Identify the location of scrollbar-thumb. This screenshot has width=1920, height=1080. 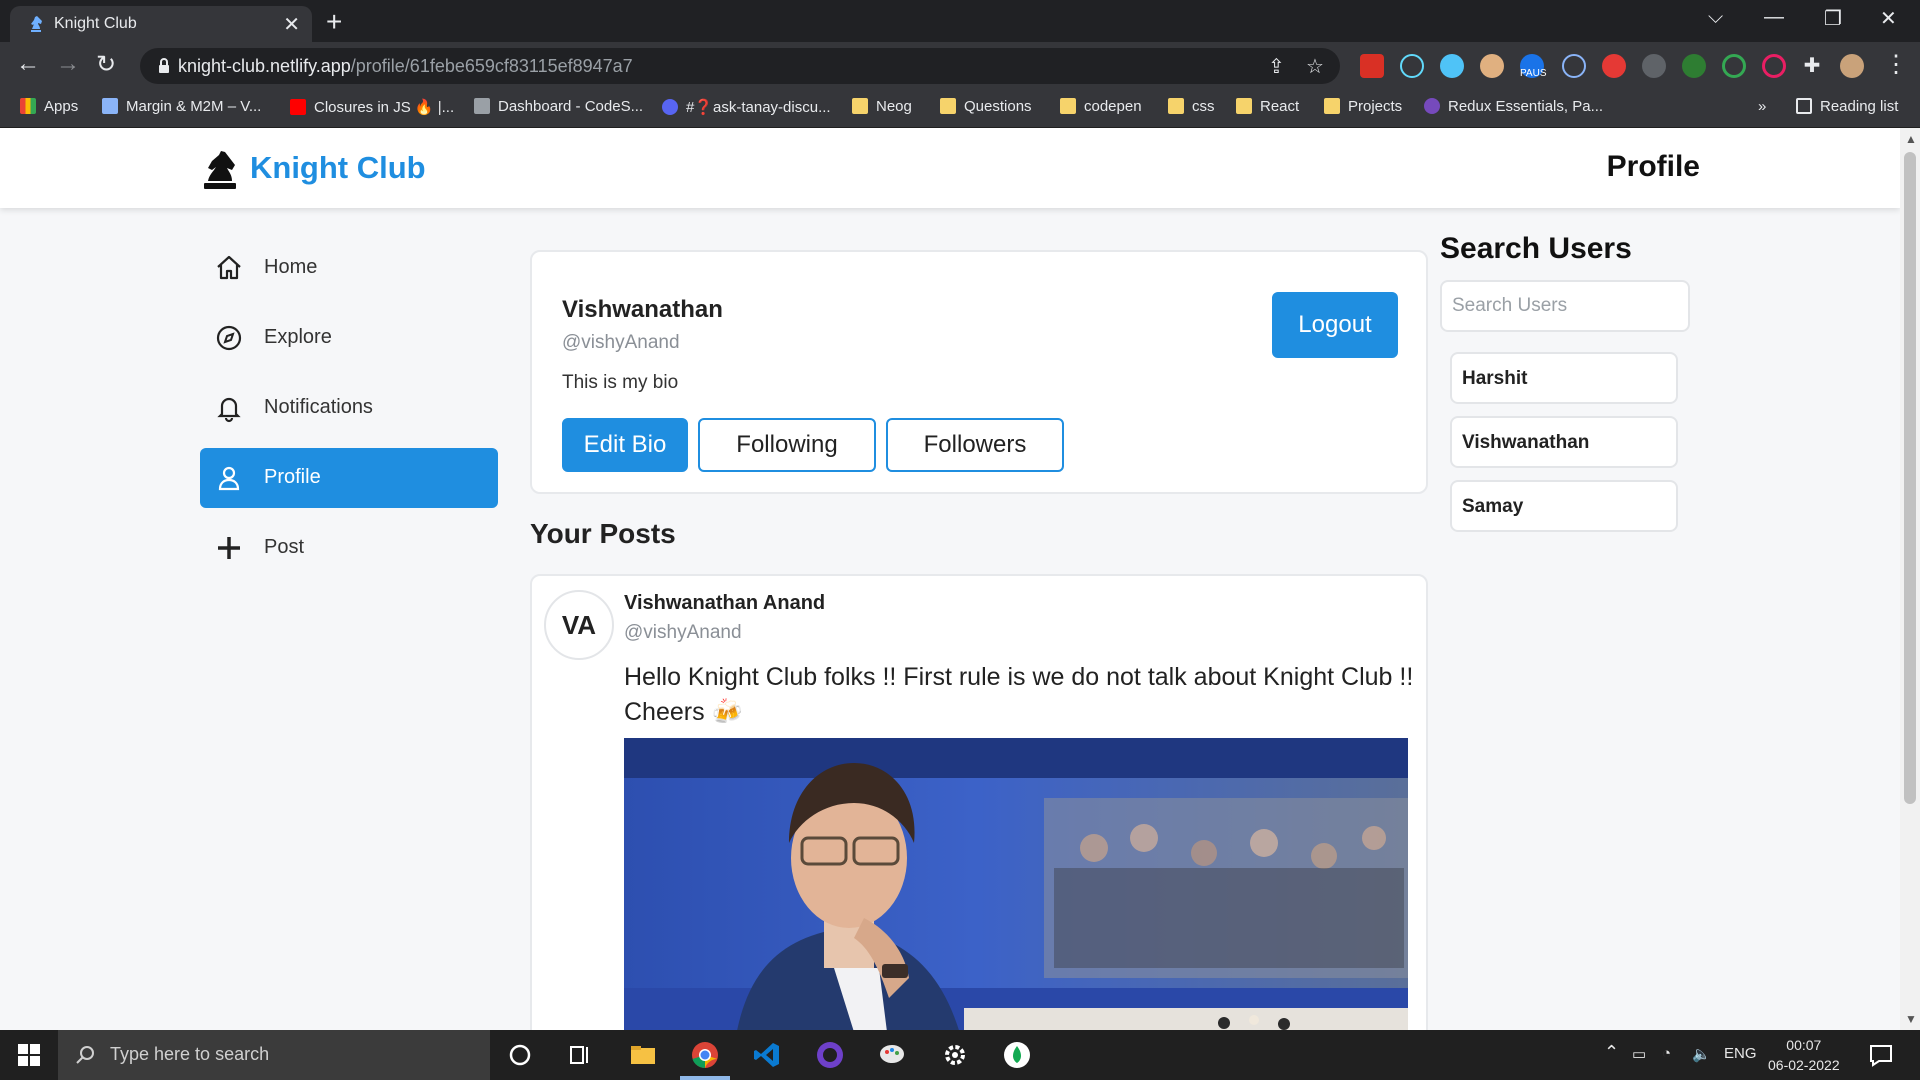
(1910, 478).